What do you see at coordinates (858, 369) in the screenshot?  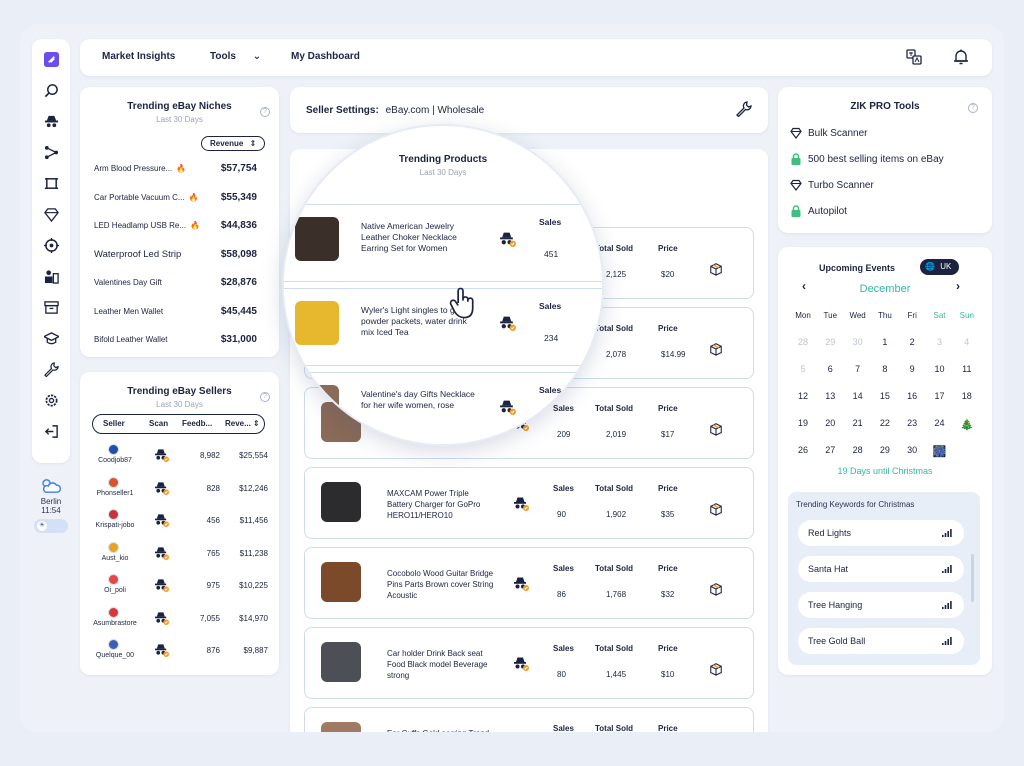 I see `calendar-day: 7` at bounding box center [858, 369].